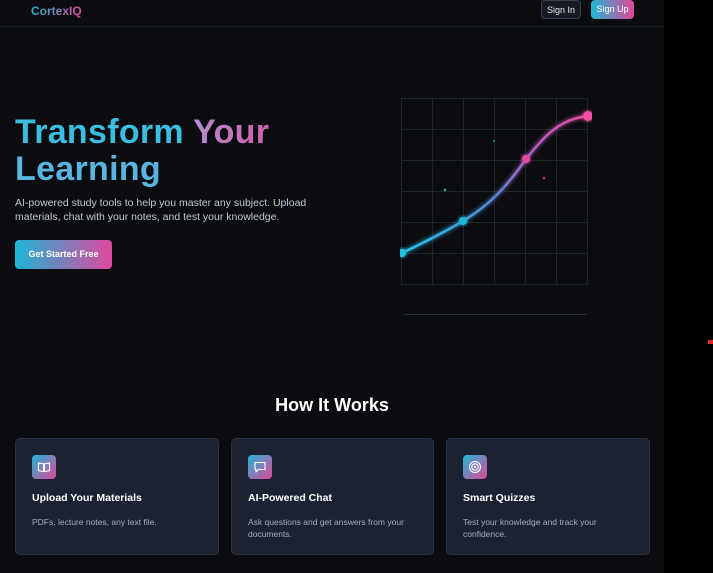 Image resolution: width=713 pixels, height=573 pixels. Describe the element at coordinates (260, 467) in the screenshot. I see `chat-icon` at that location.